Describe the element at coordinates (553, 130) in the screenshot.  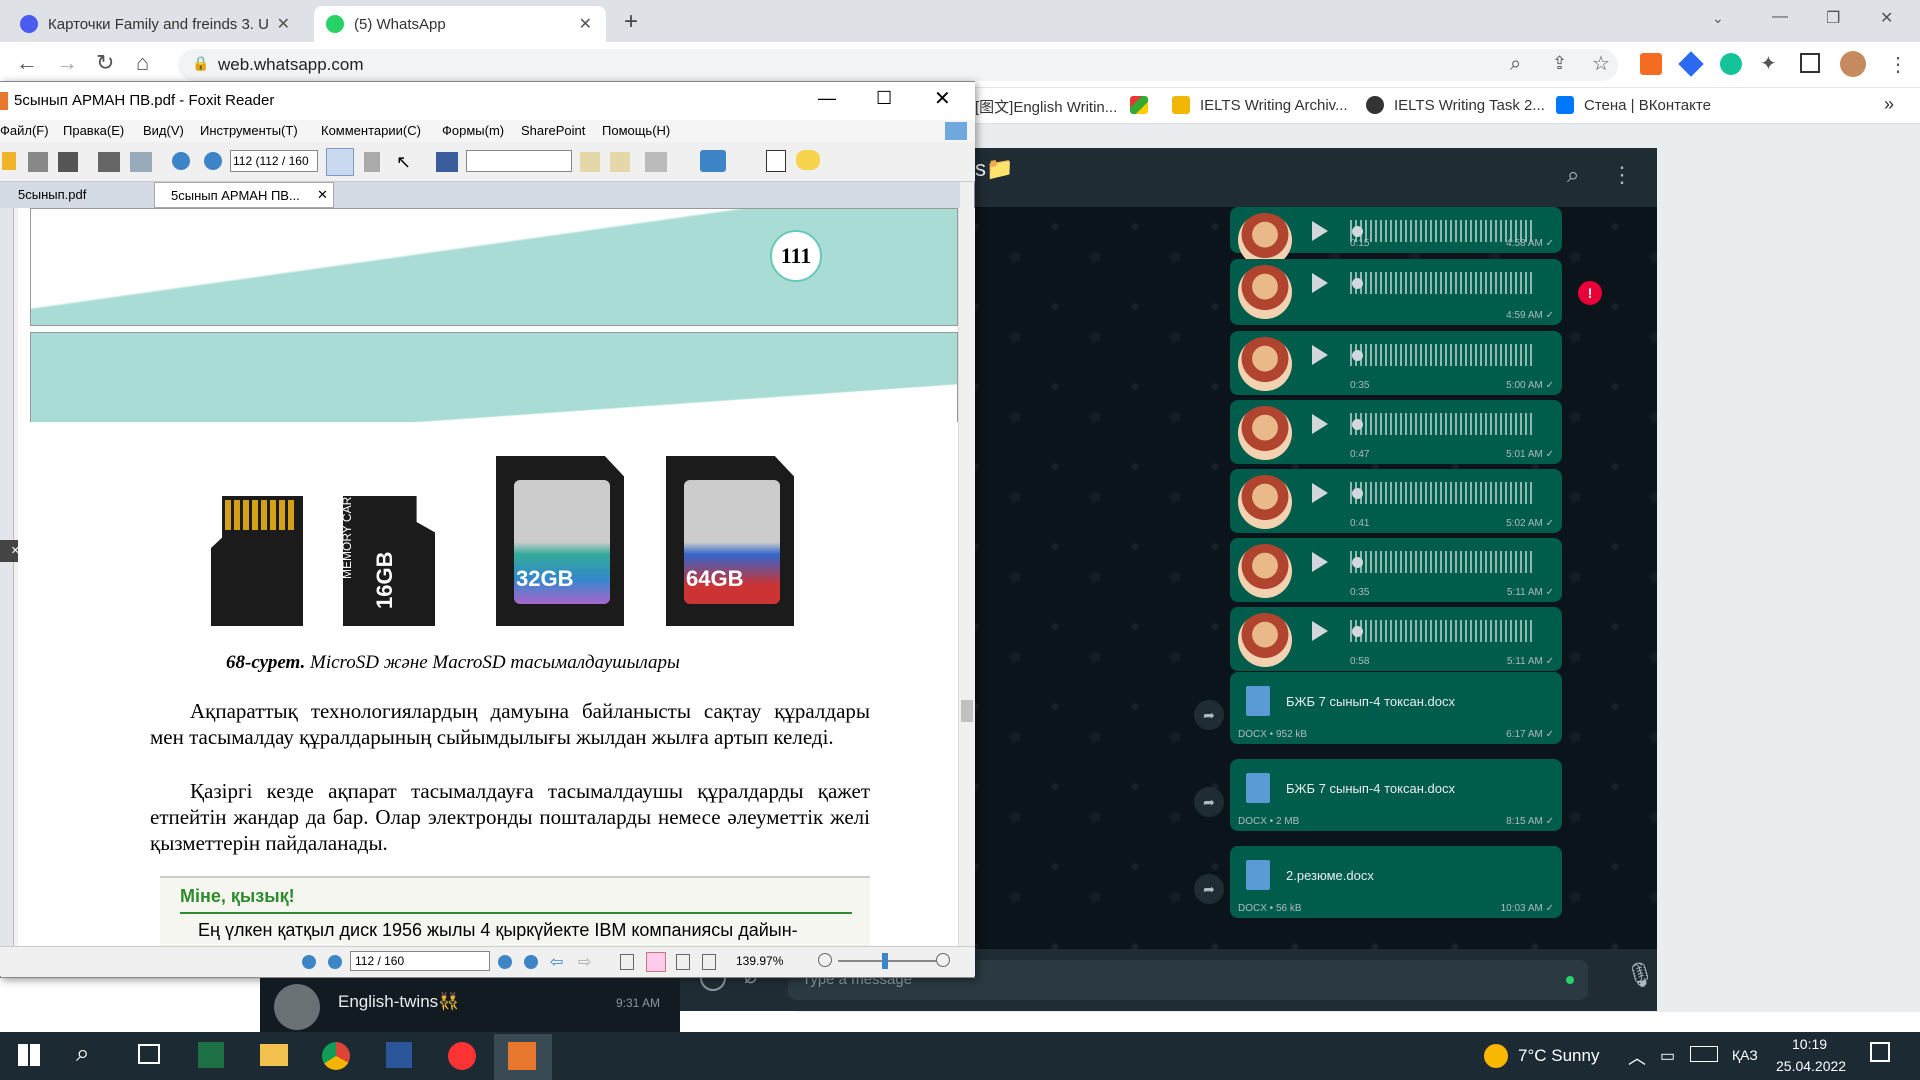
I see `menu-sharepoint: SharePoint` at that location.